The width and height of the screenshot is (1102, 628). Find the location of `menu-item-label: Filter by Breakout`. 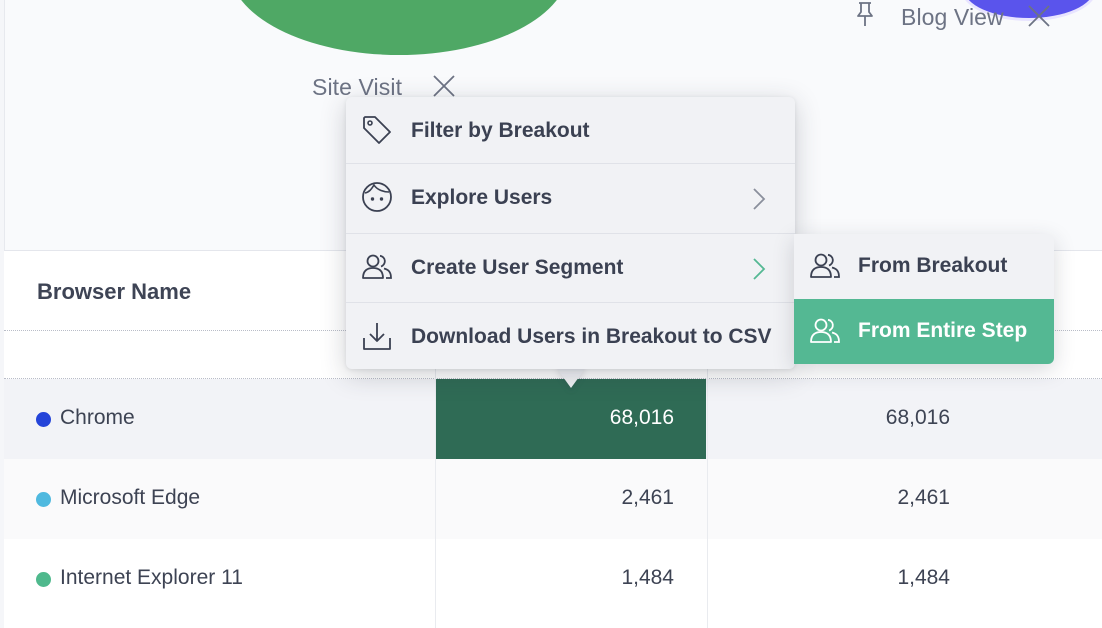

menu-item-label: Filter by Breakout is located at coordinates (500, 130).